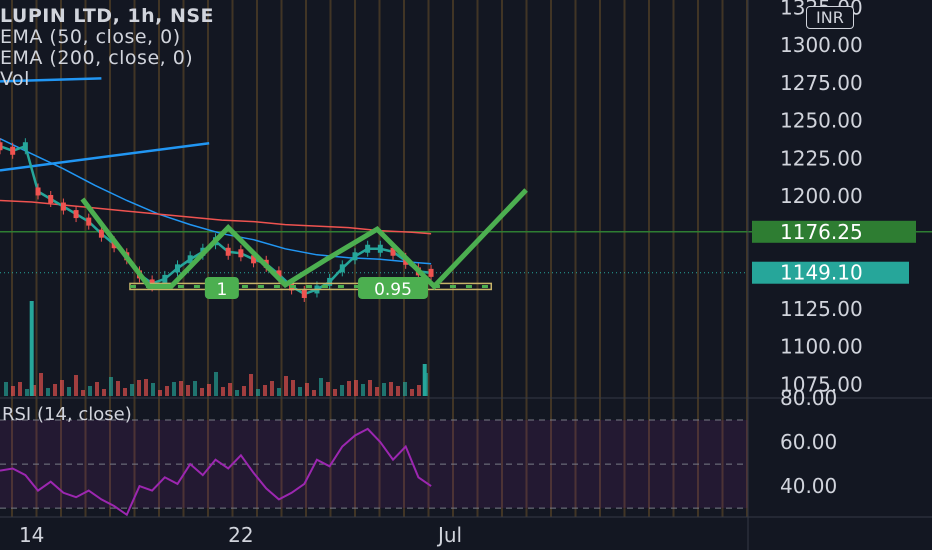 Image resolution: width=932 pixels, height=550 pixels. What do you see at coordinates (821, 45) in the screenshot?
I see `y-tick-label: 1300.00` at bounding box center [821, 45].